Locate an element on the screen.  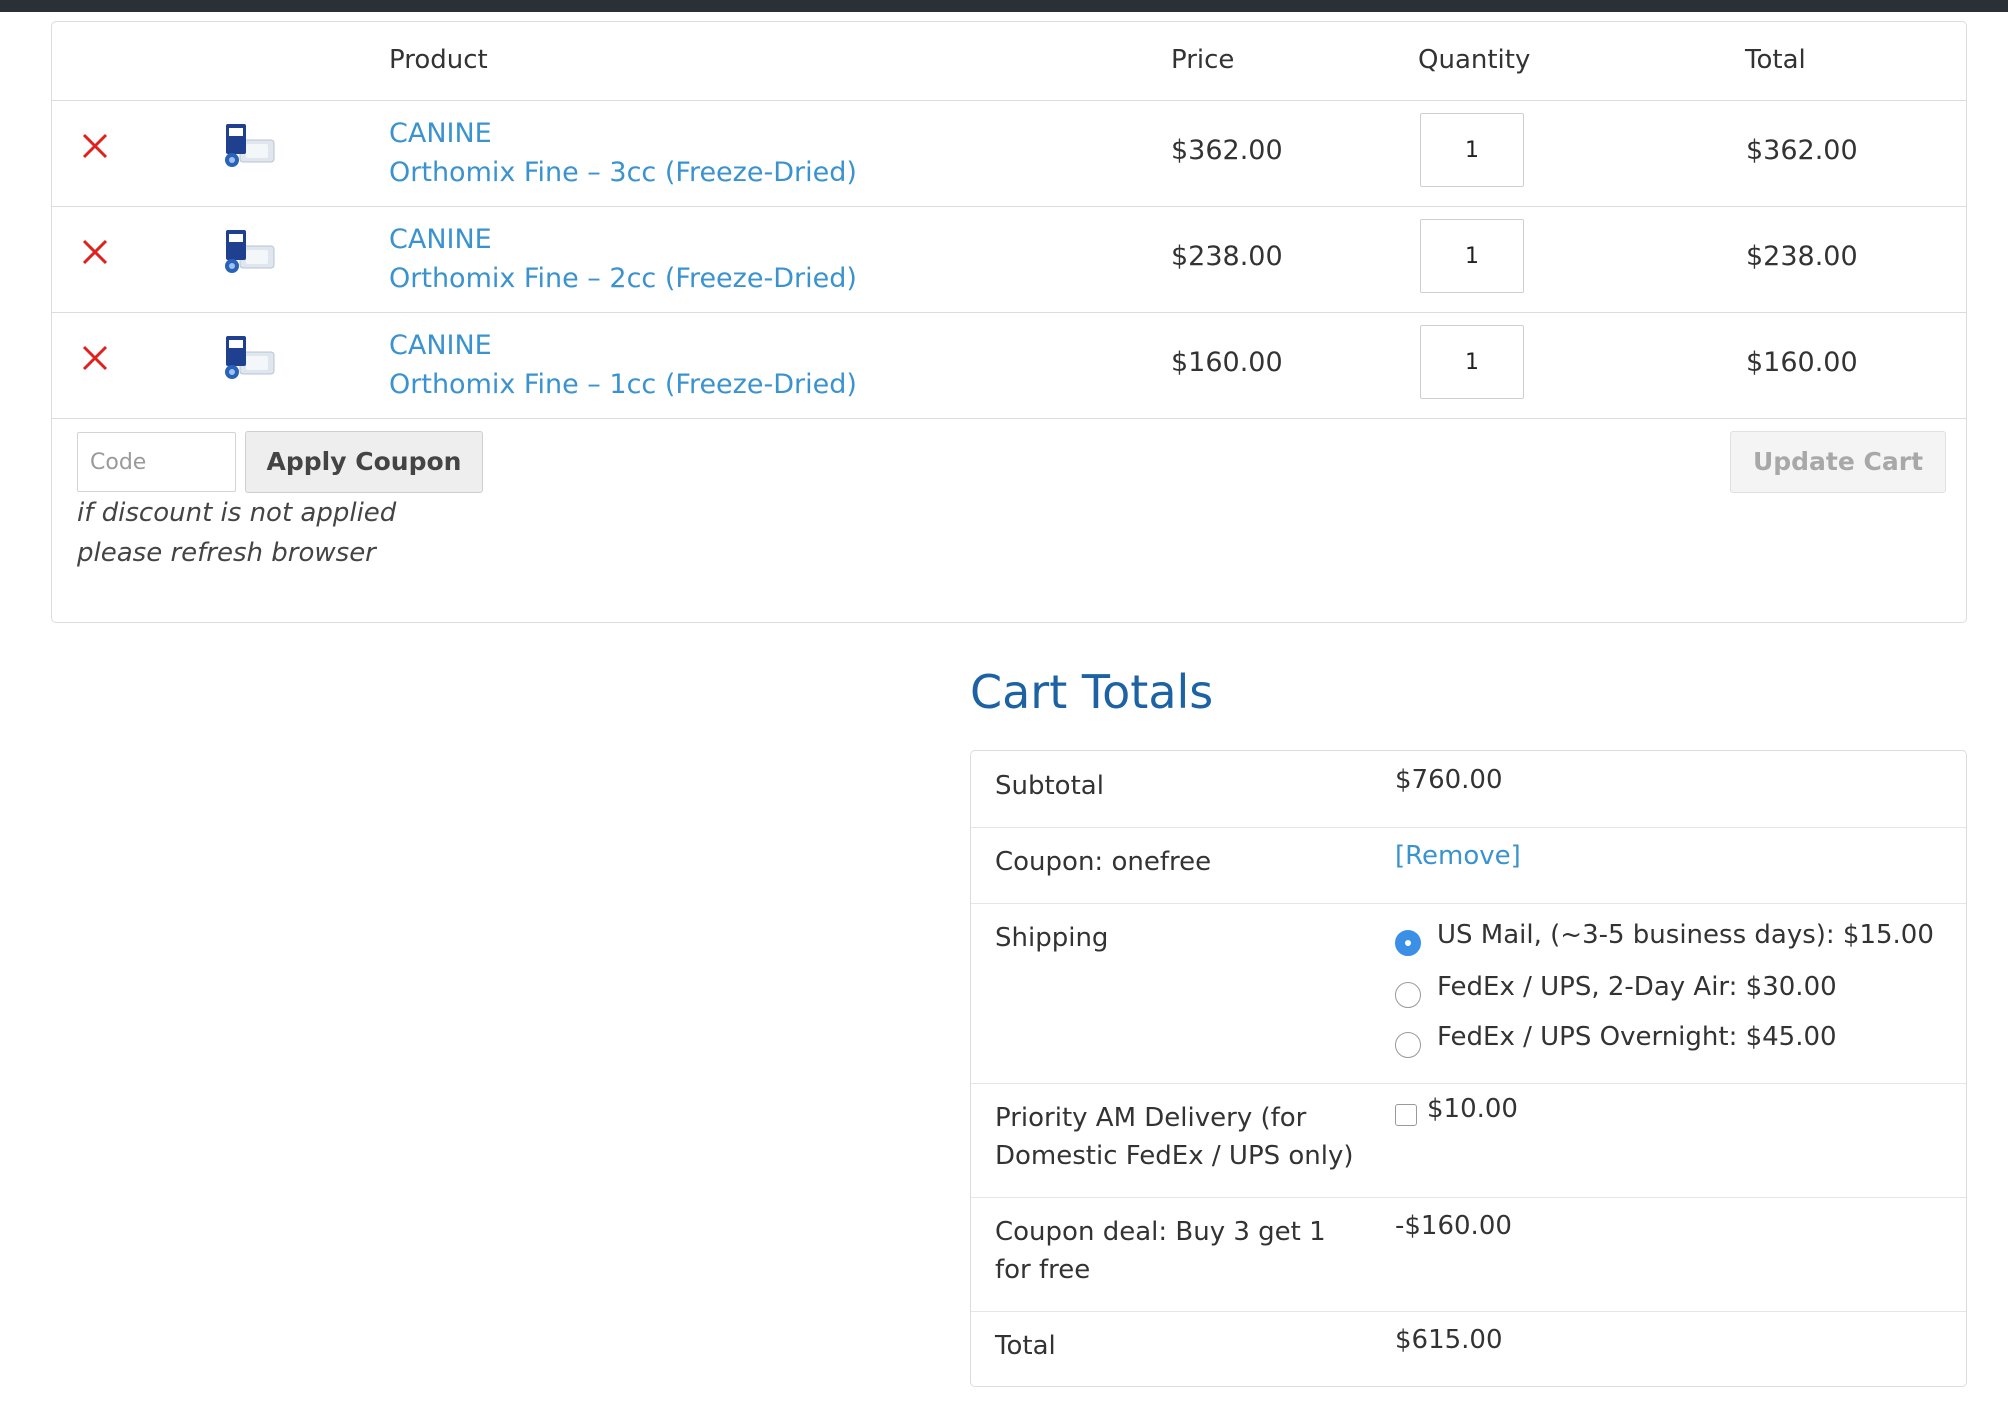
priority-label-line: Priority AM Delivery (for is located at coordinates (1151, 1118).